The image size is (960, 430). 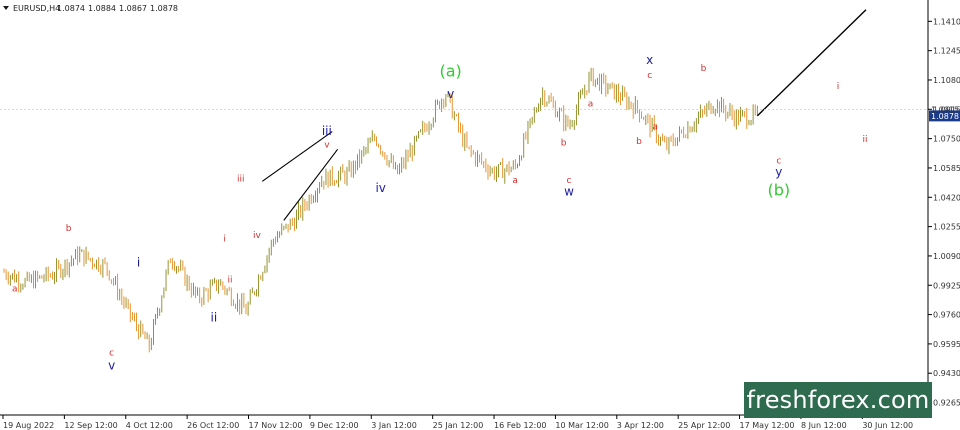 I want to click on price-level-label: 1.0915, so click(x=945, y=109).